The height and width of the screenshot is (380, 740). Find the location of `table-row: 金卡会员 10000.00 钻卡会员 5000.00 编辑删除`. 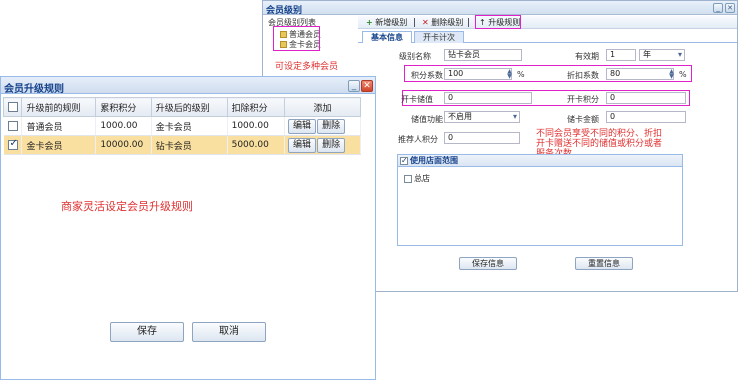

table-row: 金卡会员 10000.00 钻卡会员 5000.00 编辑删除 is located at coordinates (182, 145).